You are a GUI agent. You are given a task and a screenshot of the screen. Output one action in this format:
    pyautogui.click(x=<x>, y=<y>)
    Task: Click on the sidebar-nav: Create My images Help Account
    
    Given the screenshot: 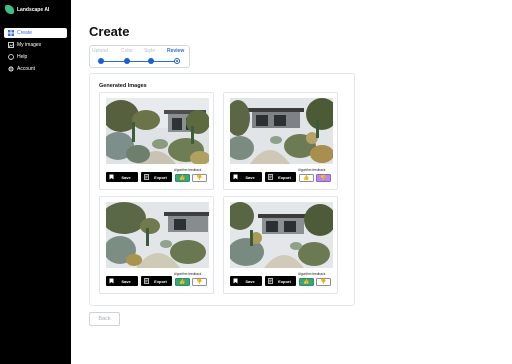 What is the action you would take?
    pyautogui.click(x=35, y=52)
    